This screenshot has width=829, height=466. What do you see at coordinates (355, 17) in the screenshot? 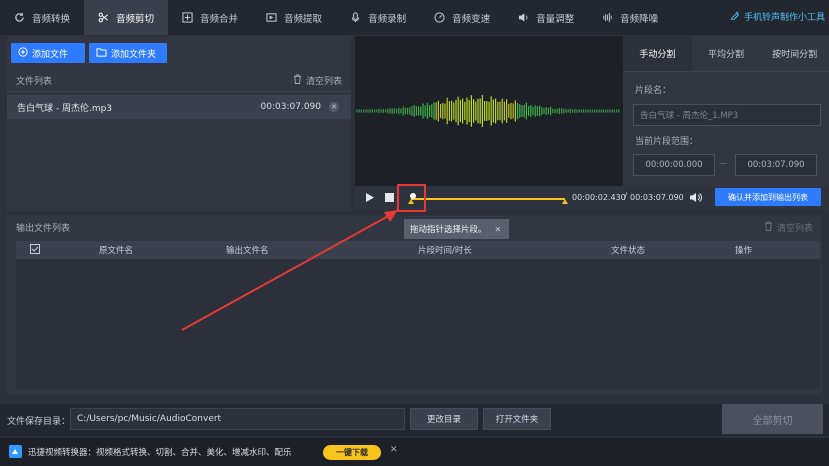
I see `microphone-icon` at bounding box center [355, 17].